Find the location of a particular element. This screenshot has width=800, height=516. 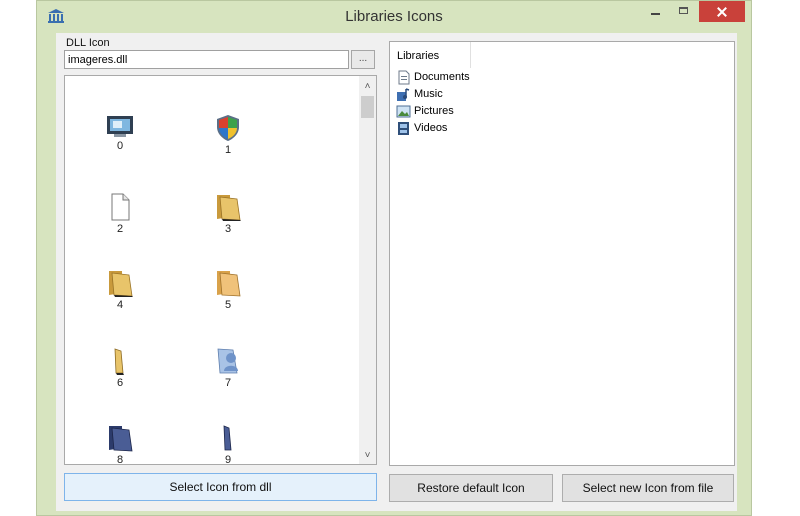

icon-index: 1 is located at coordinates (228, 150).